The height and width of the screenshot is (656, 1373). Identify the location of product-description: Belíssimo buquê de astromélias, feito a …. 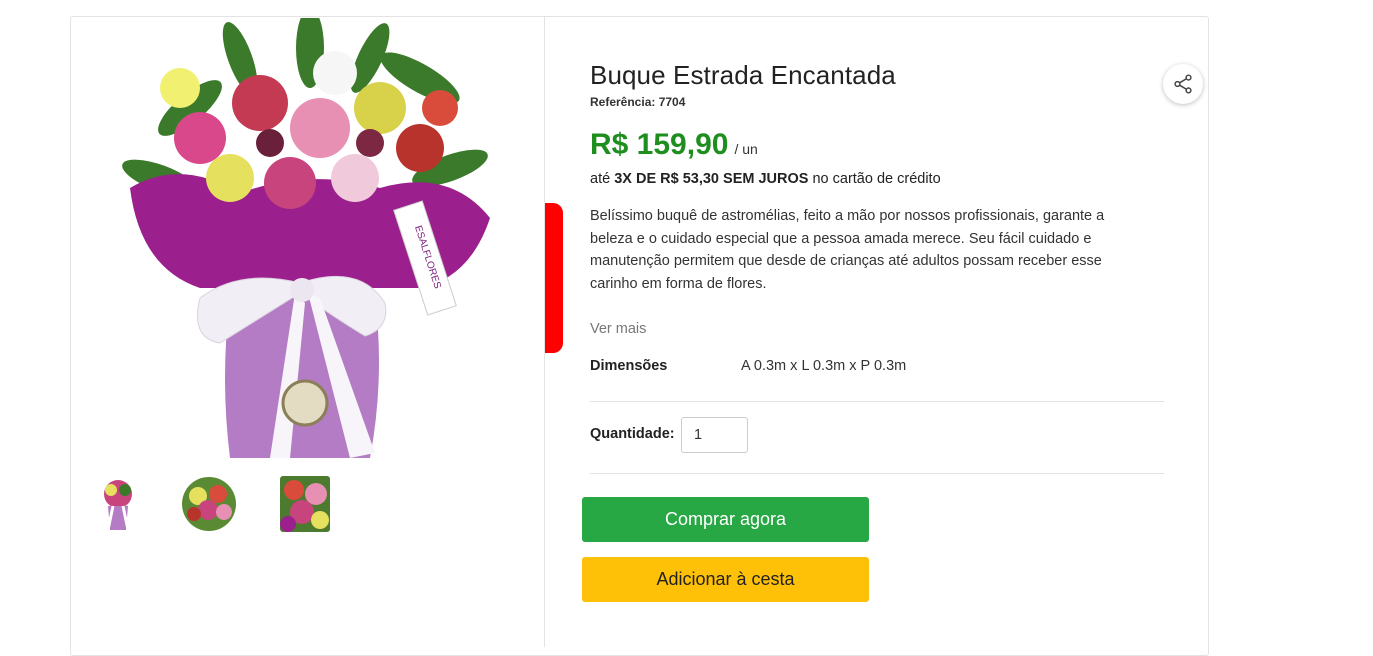
(847, 250).